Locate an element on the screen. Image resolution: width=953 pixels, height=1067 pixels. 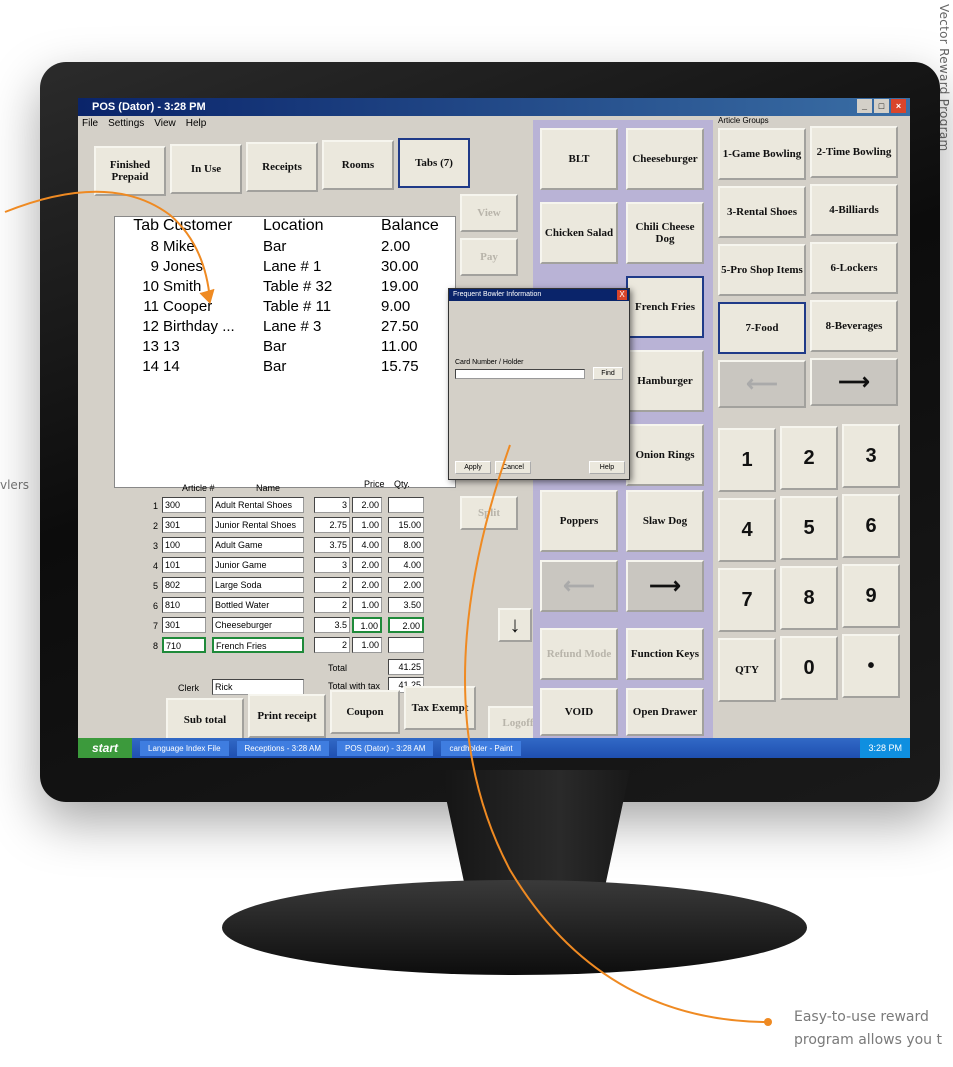
taskbar-item: cardholder - Paint is located at coordinates (481, 748).